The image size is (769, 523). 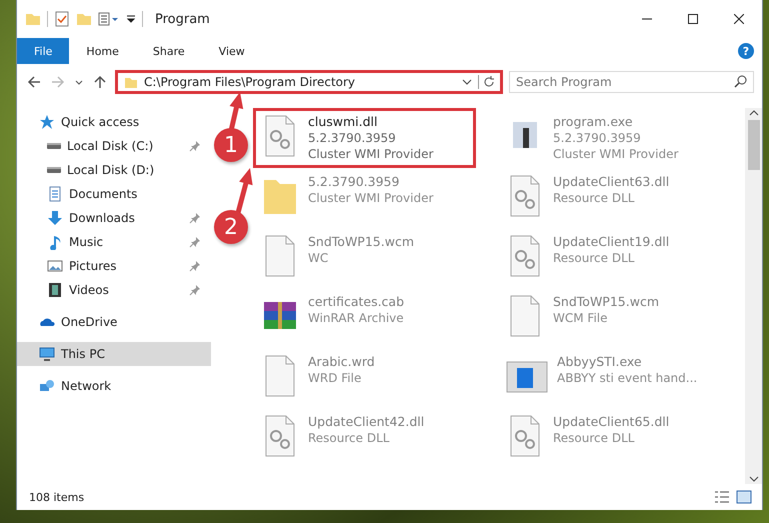 What do you see at coordinates (335, 378) in the screenshot?
I see `file-detail: WRD File` at bounding box center [335, 378].